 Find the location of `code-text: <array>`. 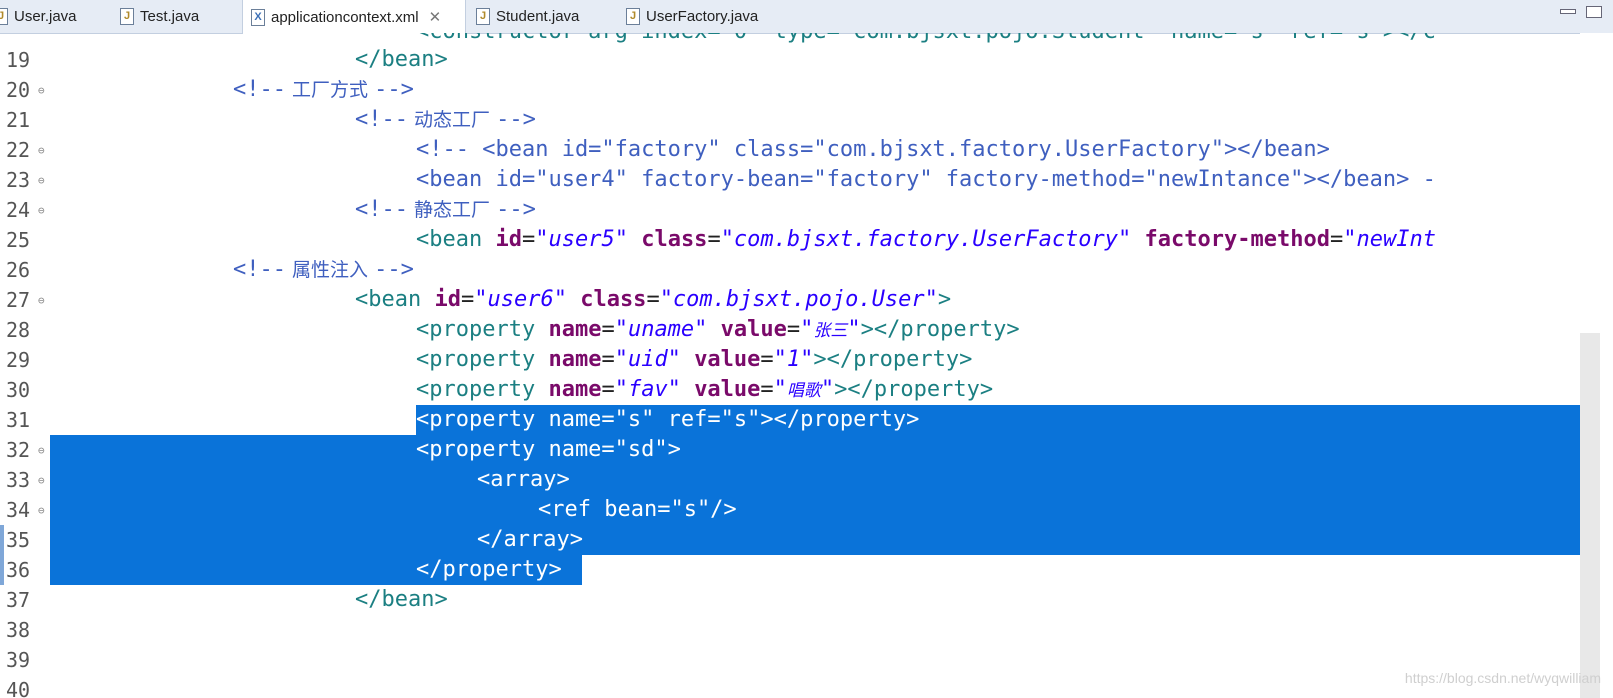

code-text: <array> is located at coordinates (523, 480).